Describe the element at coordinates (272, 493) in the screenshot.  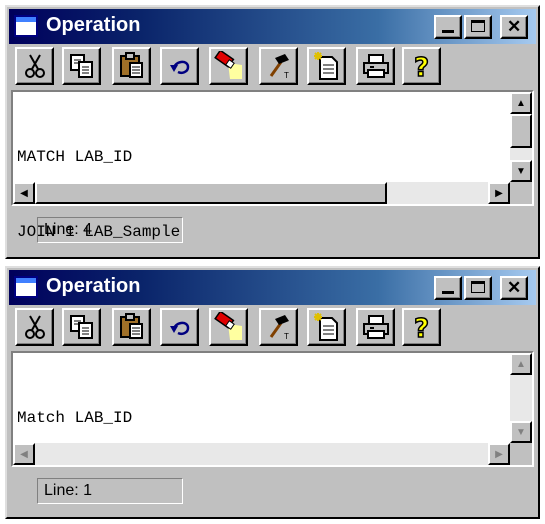
I see `status-bar: Line: 1` at that location.